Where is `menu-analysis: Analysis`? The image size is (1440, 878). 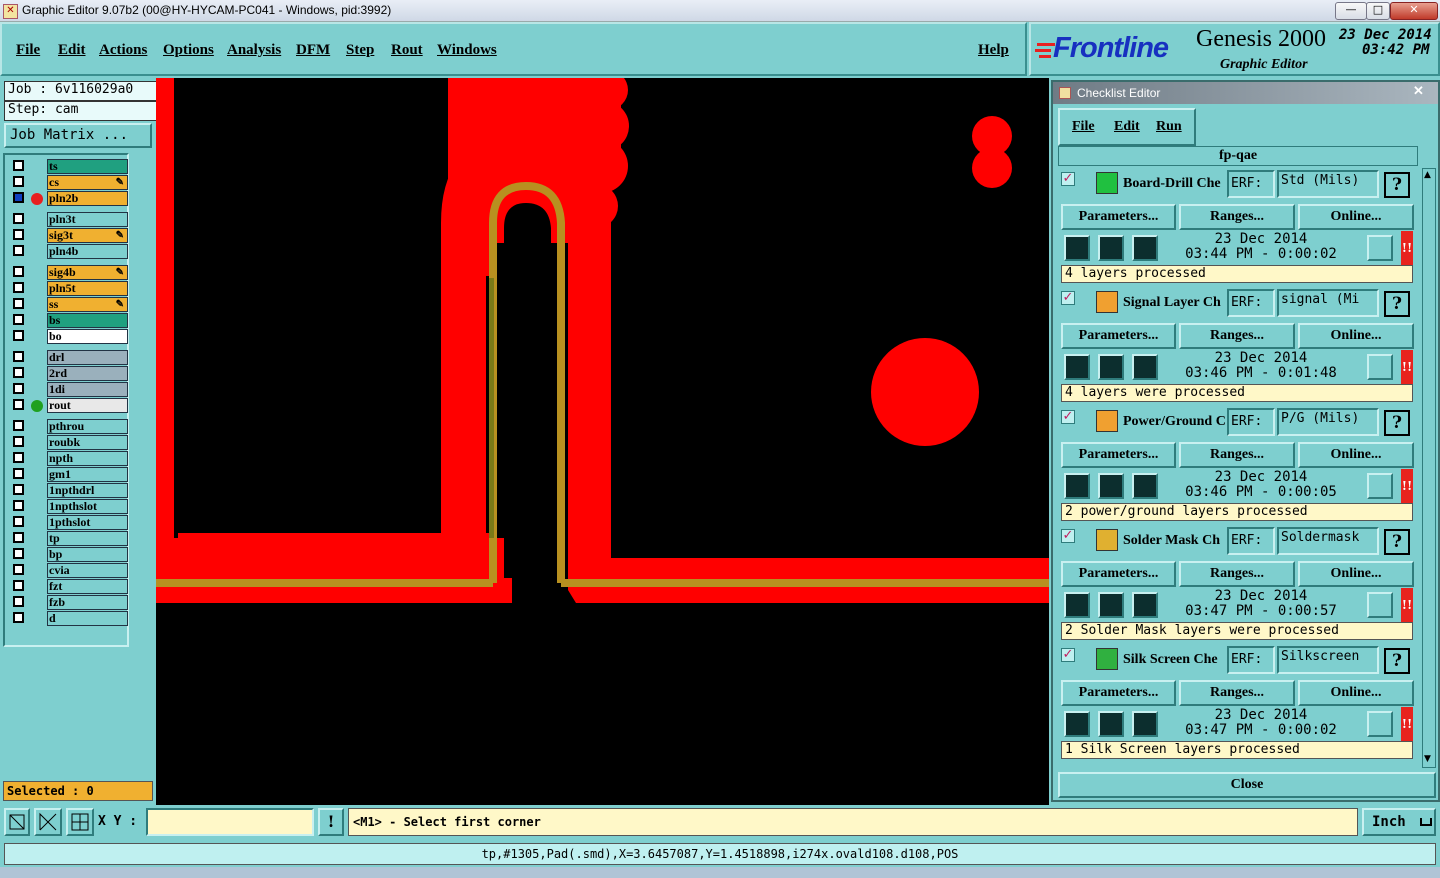 menu-analysis: Analysis is located at coordinates (254, 50).